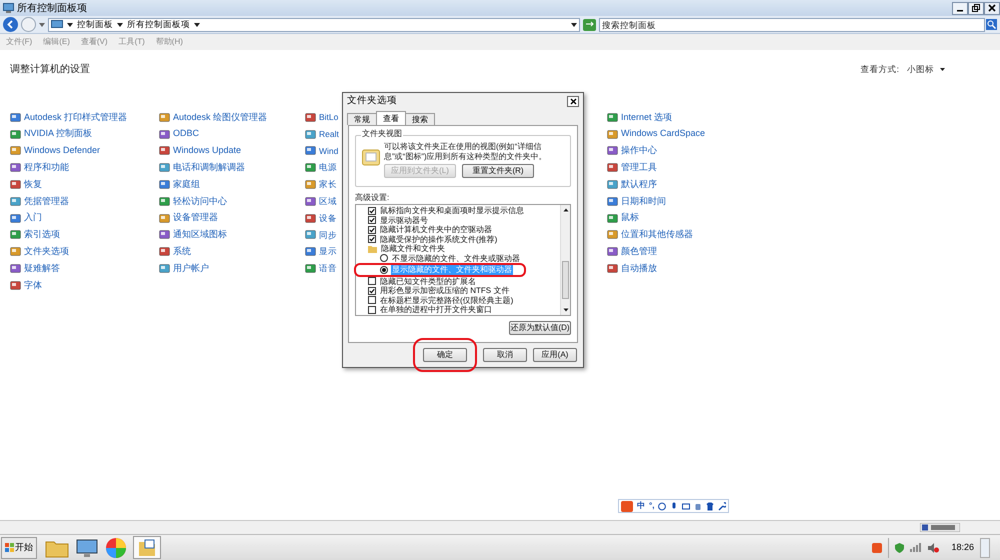 This screenshot has height=560, width=1000. What do you see at coordinates (182, 252) in the screenshot?
I see `applet-link: 系统` at bounding box center [182, 252].